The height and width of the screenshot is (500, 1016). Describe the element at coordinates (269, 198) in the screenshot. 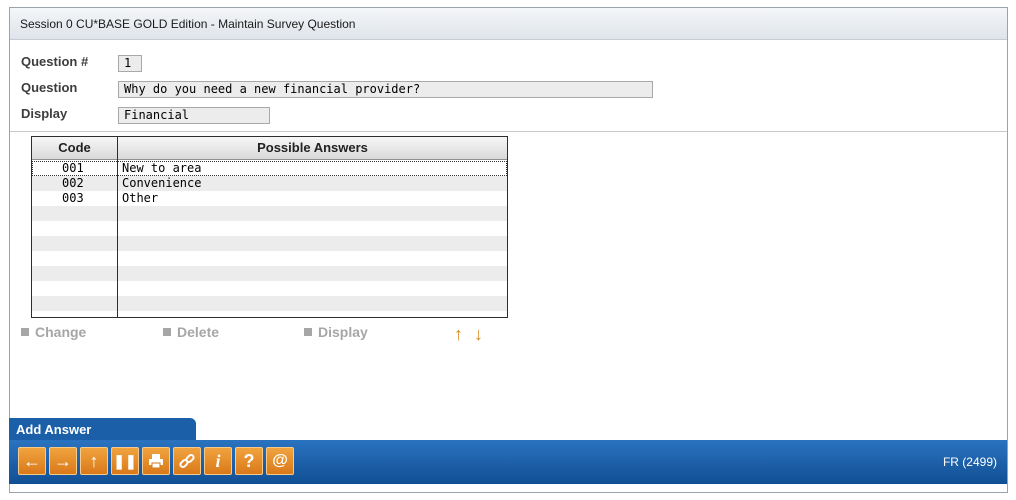

I see `table-row: 003 Other` at that location.